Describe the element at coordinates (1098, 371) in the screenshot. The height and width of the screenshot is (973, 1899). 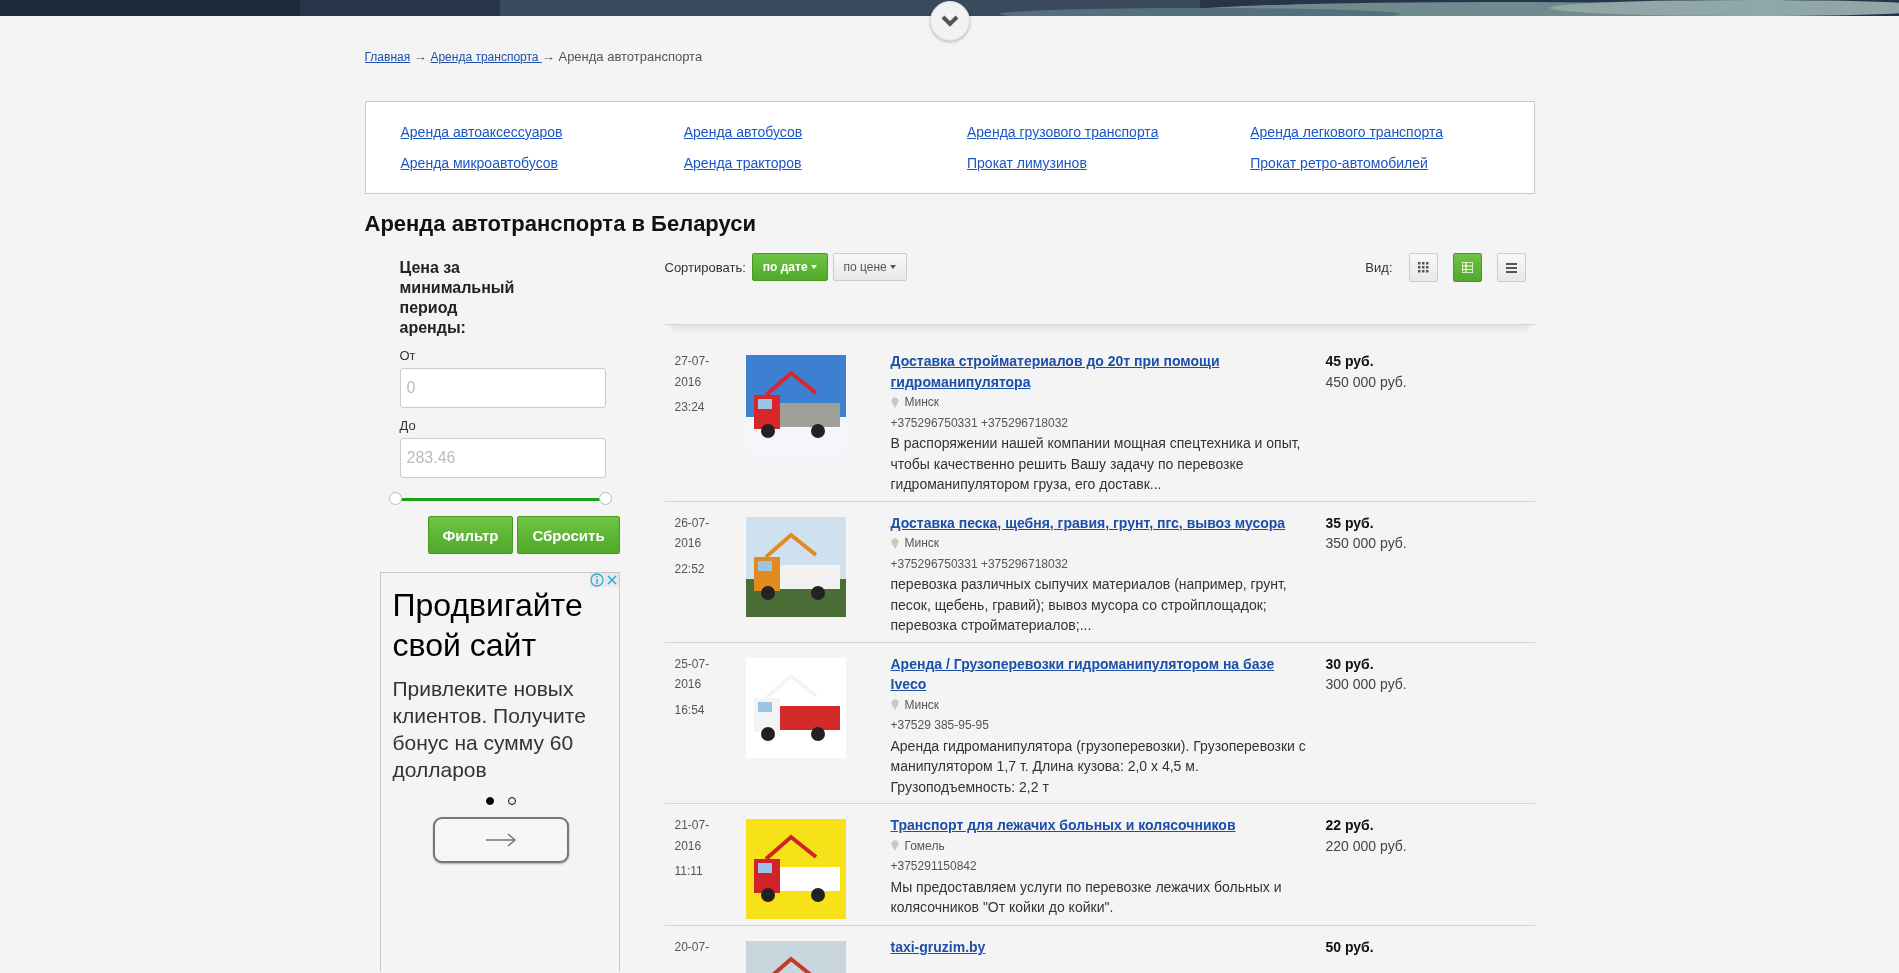
I see `listing-title-link: Доставка стройматериалов до 20т при помощи гидроманипулятора` at that location.